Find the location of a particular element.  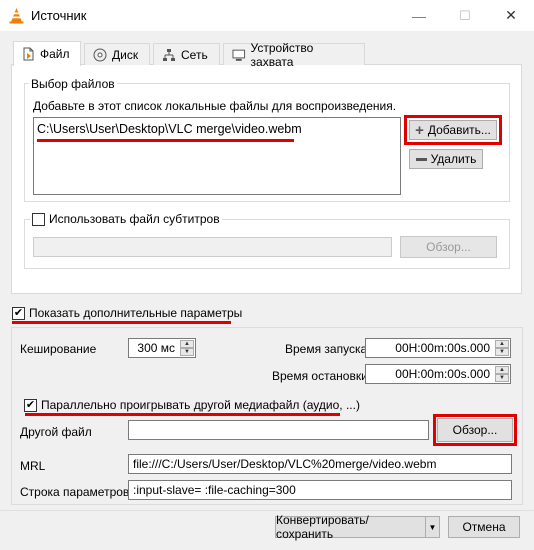

tab-network-label: Сеть is located at coordinates (194, 54).